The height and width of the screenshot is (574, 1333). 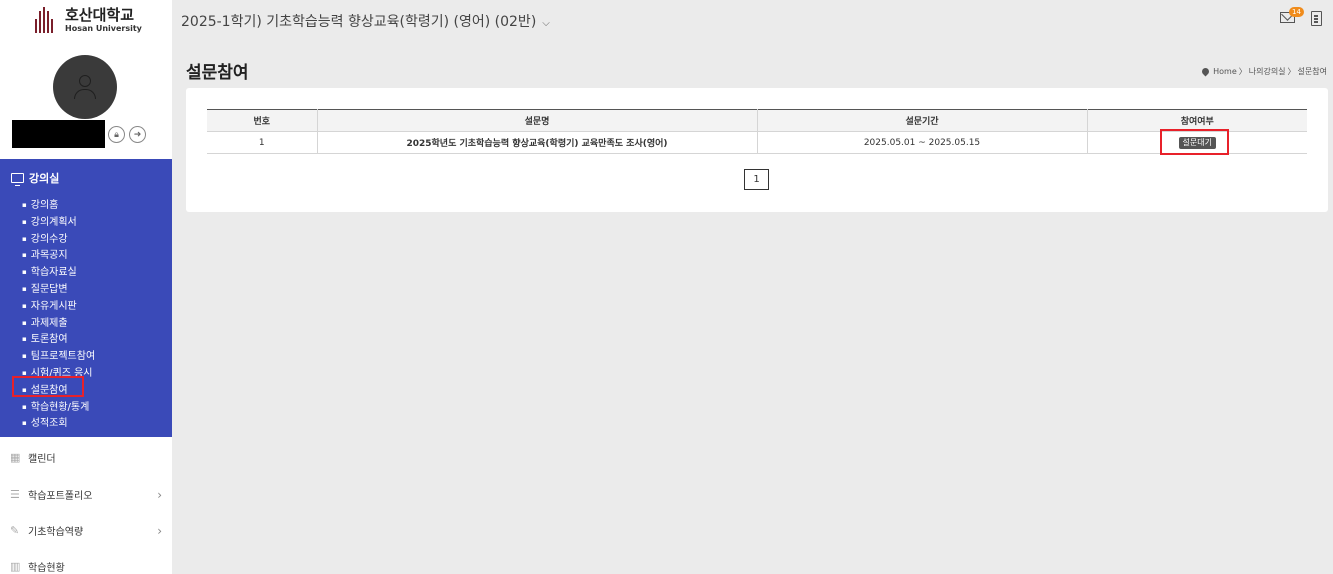 What do you see at coordinates (58, 323) in the screenshot?
I see `sidebar-item-assignment: 과제제출` at bounding box center [58, 323].